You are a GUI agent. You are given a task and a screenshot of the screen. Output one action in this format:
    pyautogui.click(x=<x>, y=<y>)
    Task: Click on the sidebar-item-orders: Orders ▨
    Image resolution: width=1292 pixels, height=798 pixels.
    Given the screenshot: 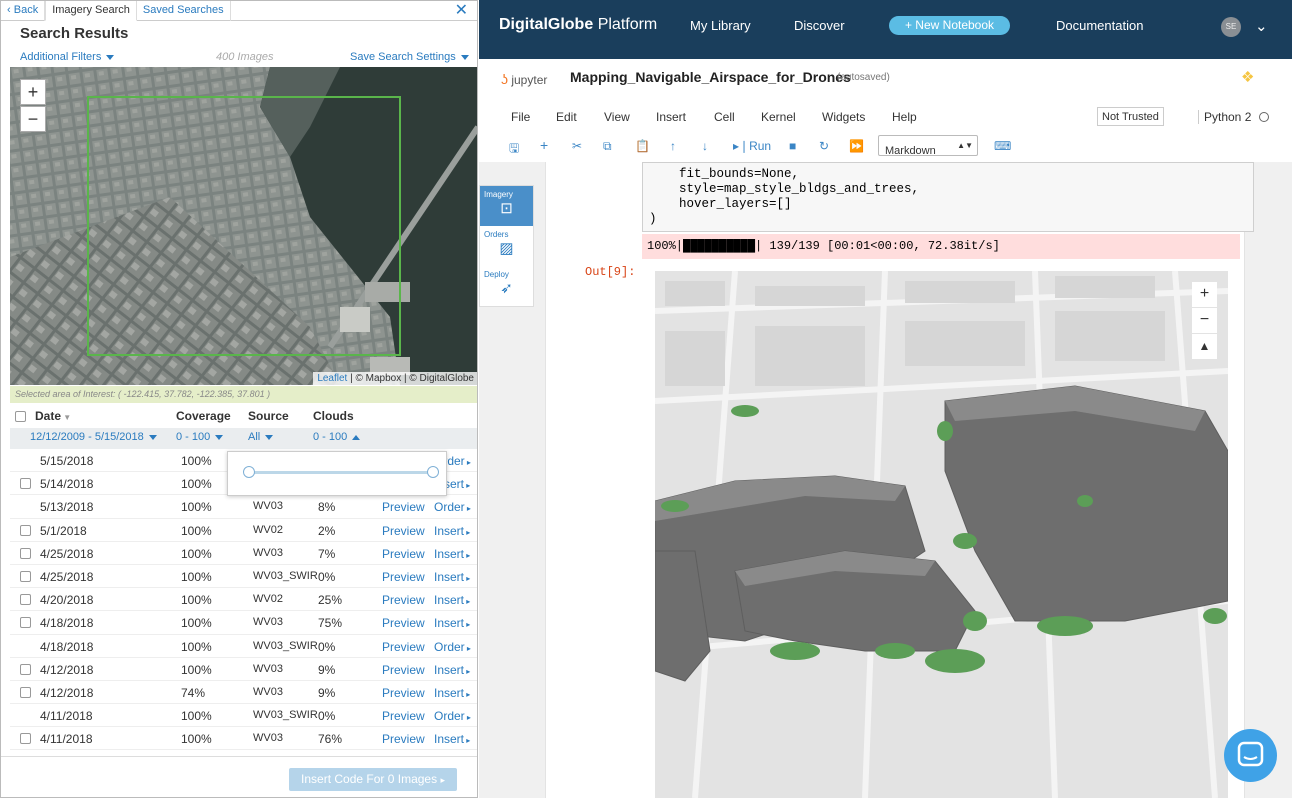 What is the action you would take?
    pyautogui.click(x=506, y=246)
    